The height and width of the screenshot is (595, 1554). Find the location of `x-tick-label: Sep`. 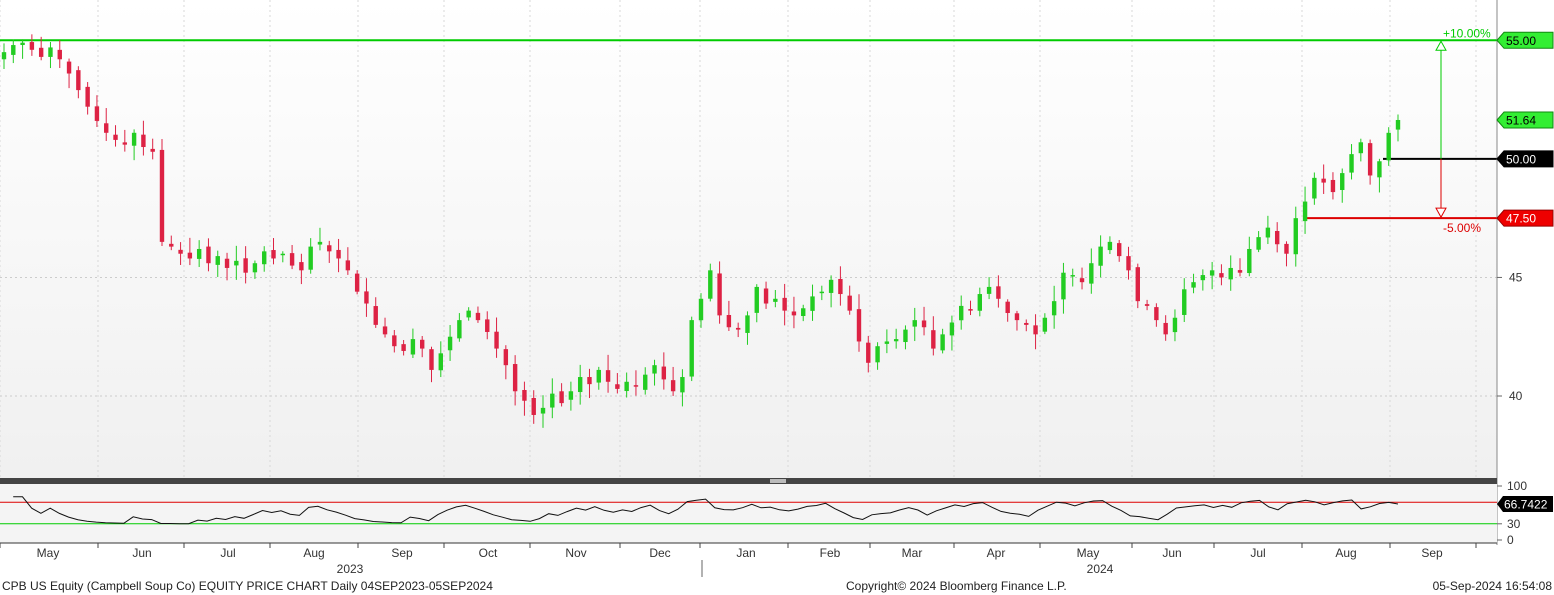

x-tick-label: Sep is located at coordinates (402, 553).